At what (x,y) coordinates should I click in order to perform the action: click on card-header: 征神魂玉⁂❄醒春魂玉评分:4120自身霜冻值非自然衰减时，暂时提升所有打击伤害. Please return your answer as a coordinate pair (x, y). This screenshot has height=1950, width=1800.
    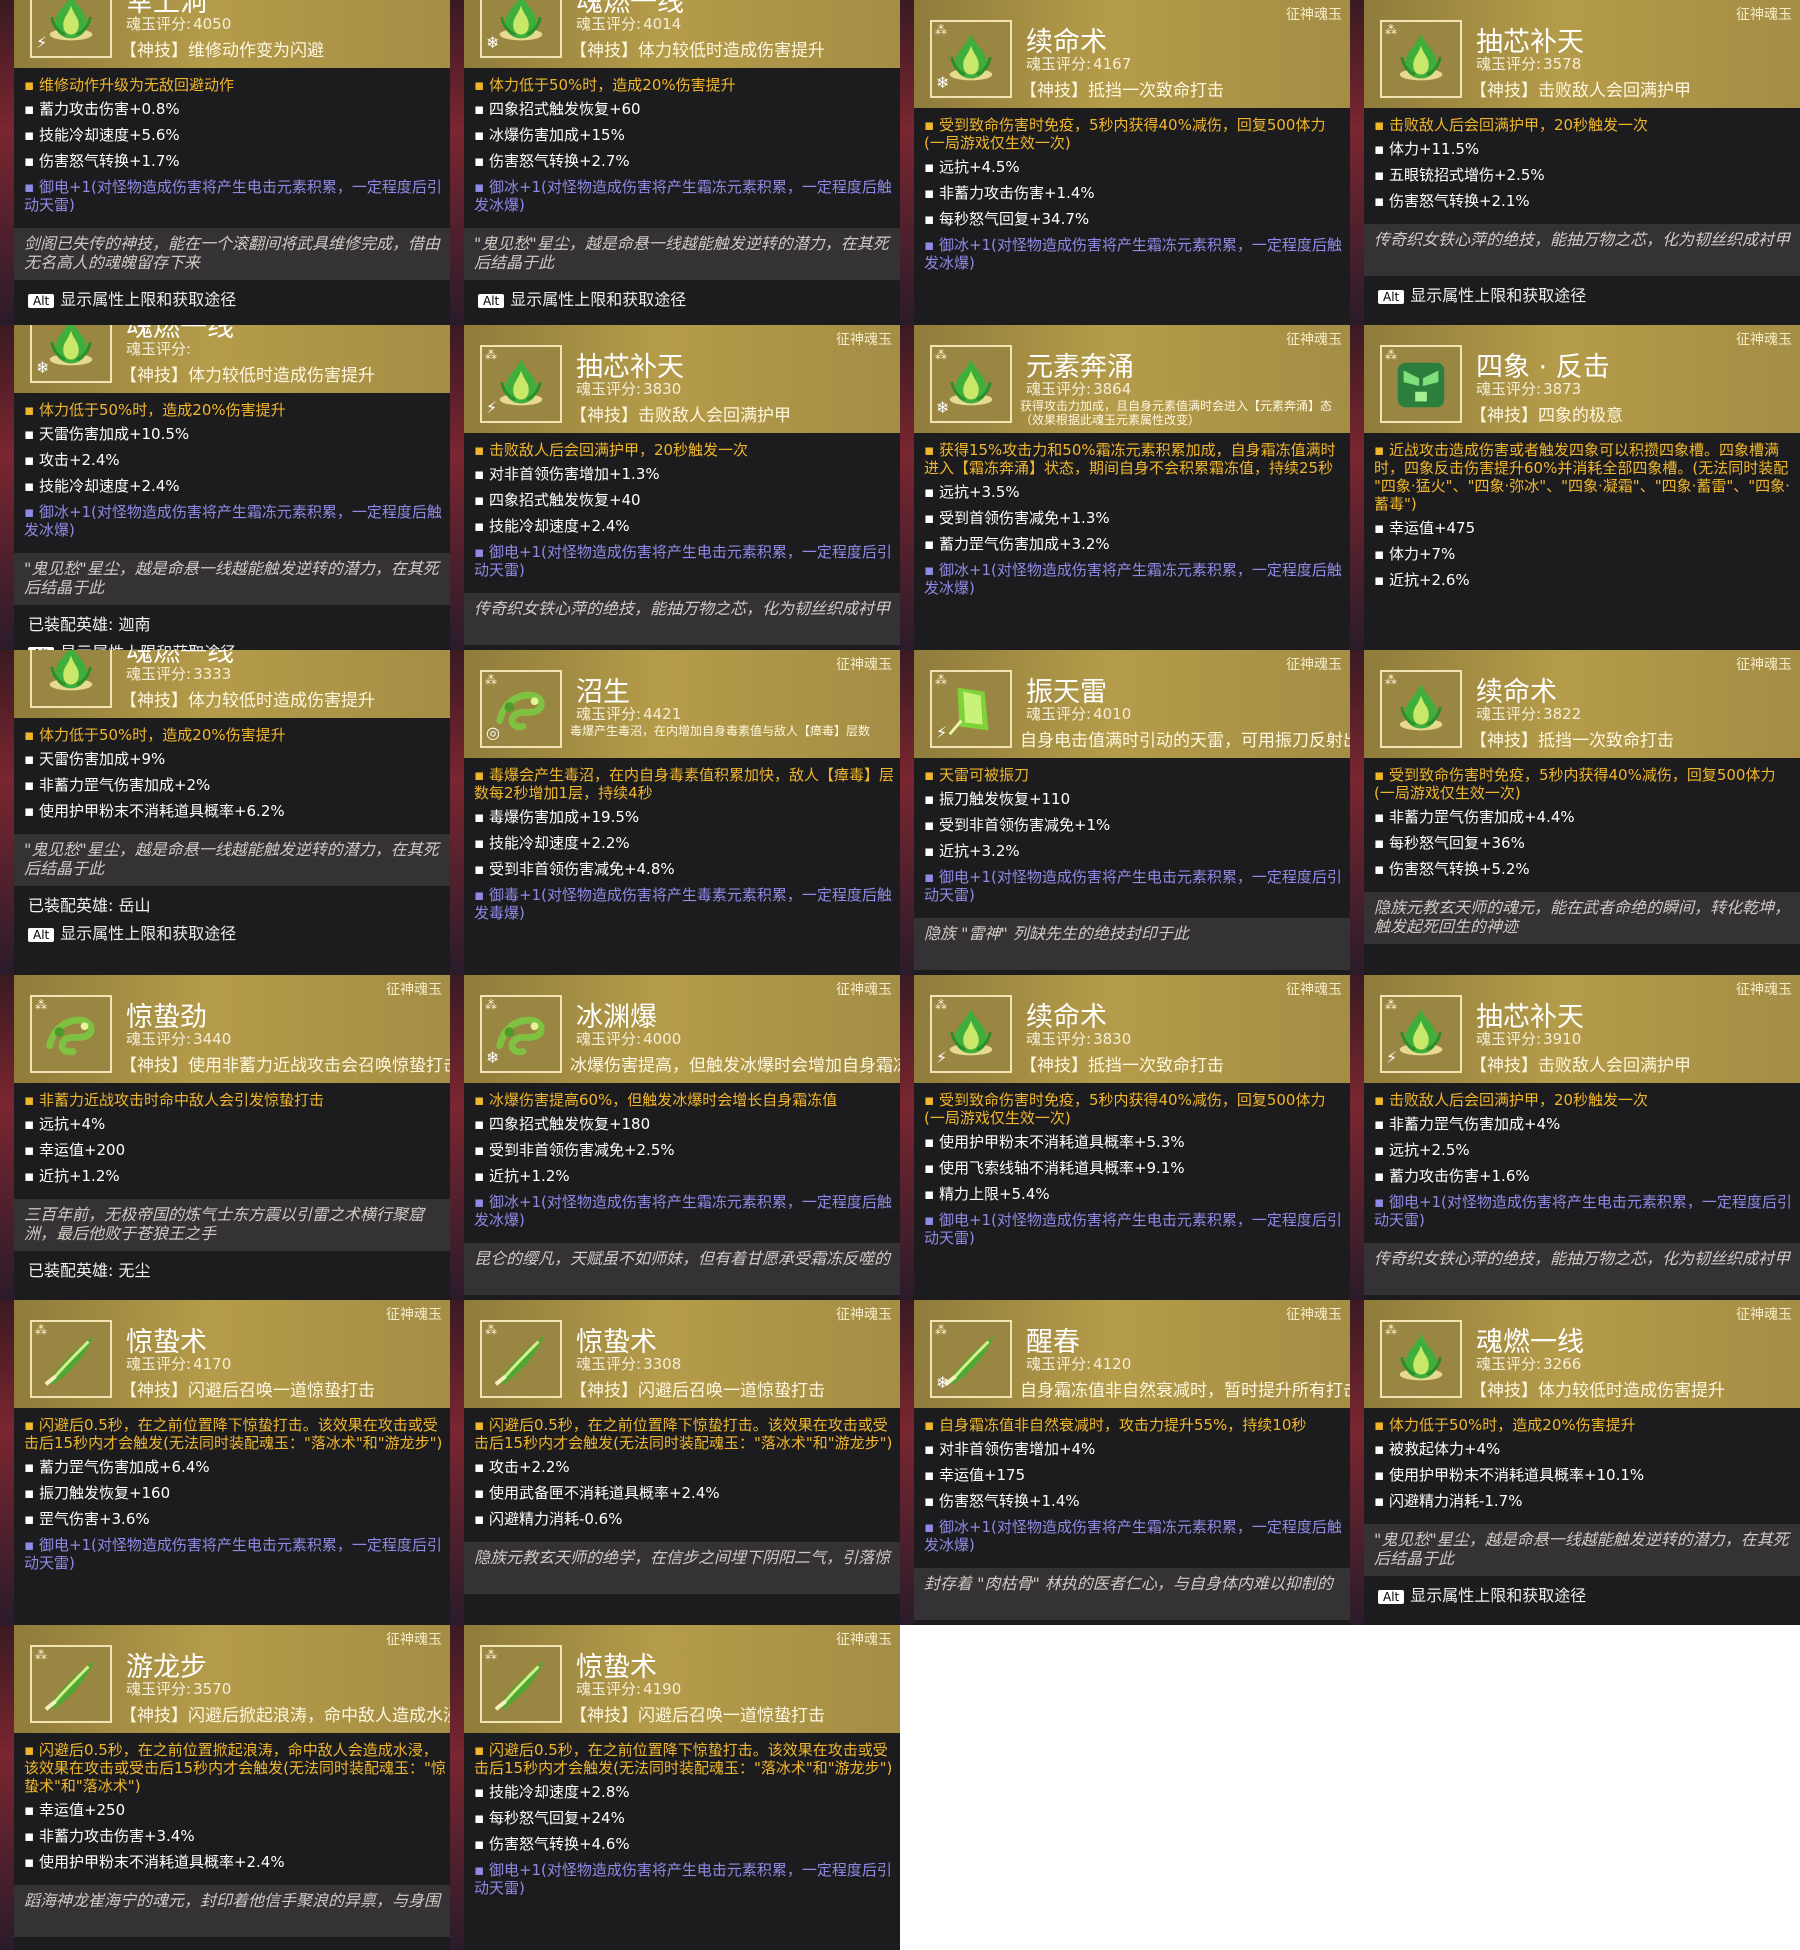
    Looking at the image, I should click on (1132, 1354).